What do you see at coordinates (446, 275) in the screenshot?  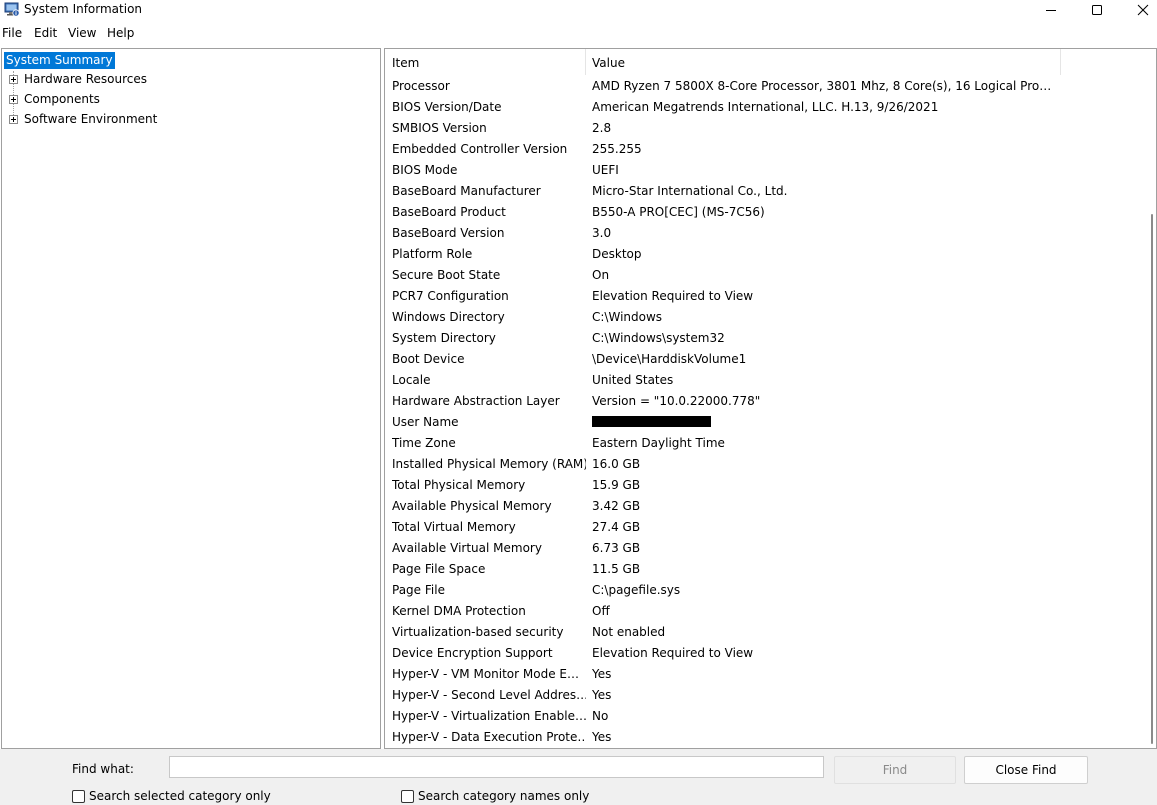 I see `row-item: Secure Boot State` at bounding box center [446, 275].